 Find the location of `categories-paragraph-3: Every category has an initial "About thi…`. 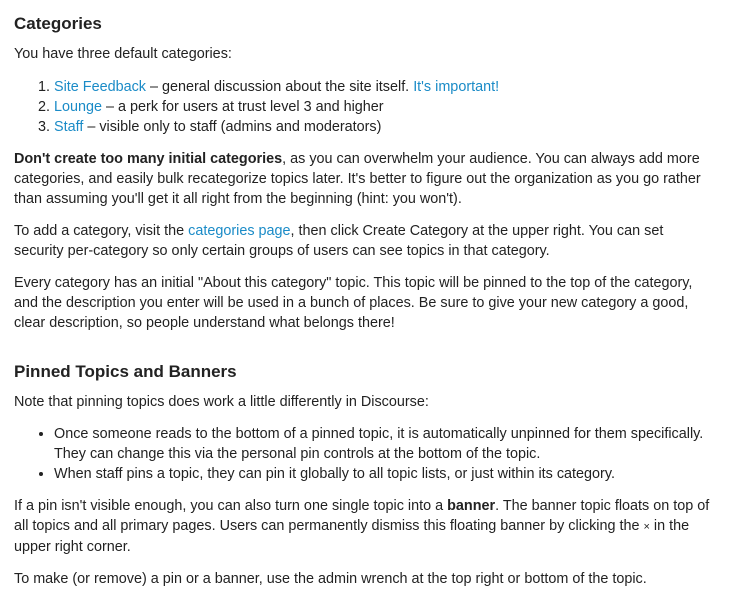

categories-paragraph-3: Every category has an initial "About thi… is located at coordinates (353, 303).